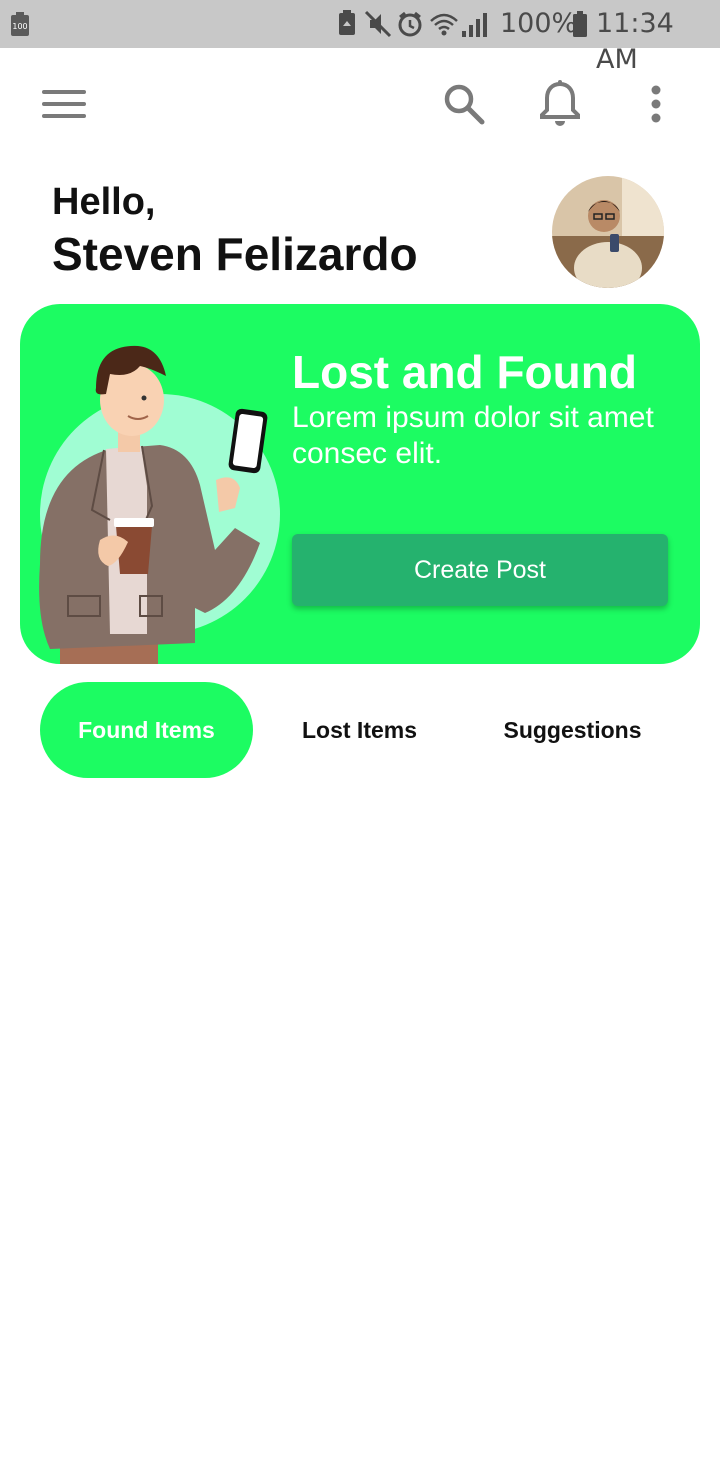 Image resolution: width=720 pixels, height=1480 pixels. What do you see at coordinates (64, 104) in the screenshot?
I see `menu-icon` at bounding box center [64, 104].